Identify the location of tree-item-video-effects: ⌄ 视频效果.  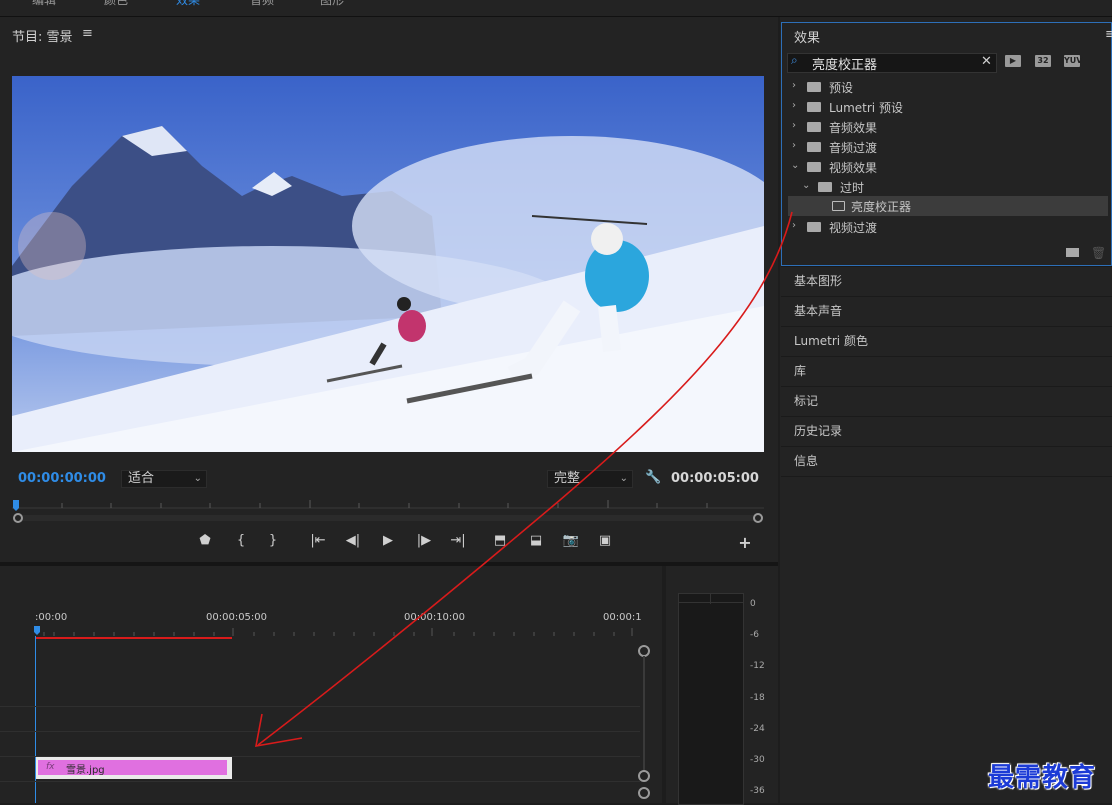
(948, 167).